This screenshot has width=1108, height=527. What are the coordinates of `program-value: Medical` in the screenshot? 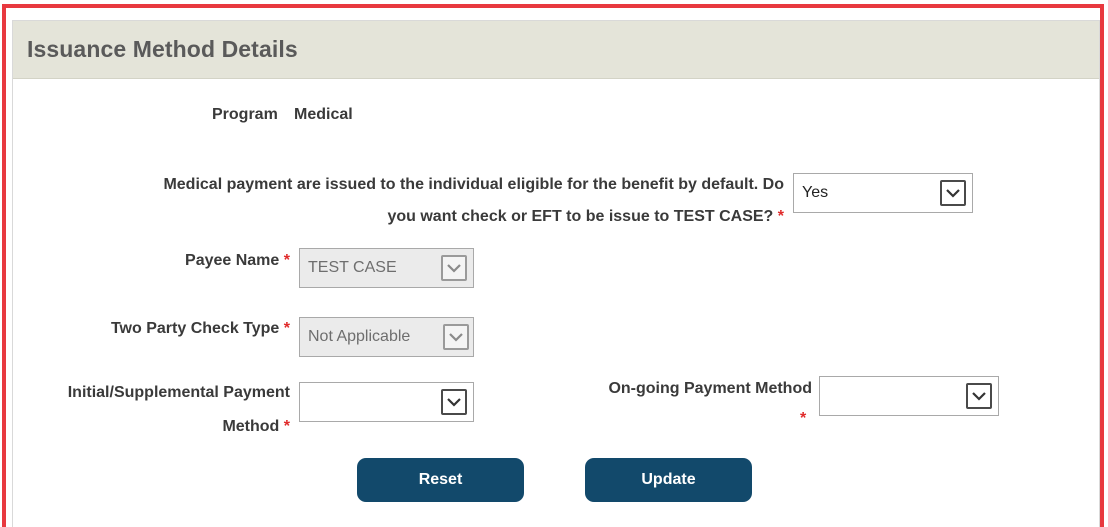 It's located at (323, 114).